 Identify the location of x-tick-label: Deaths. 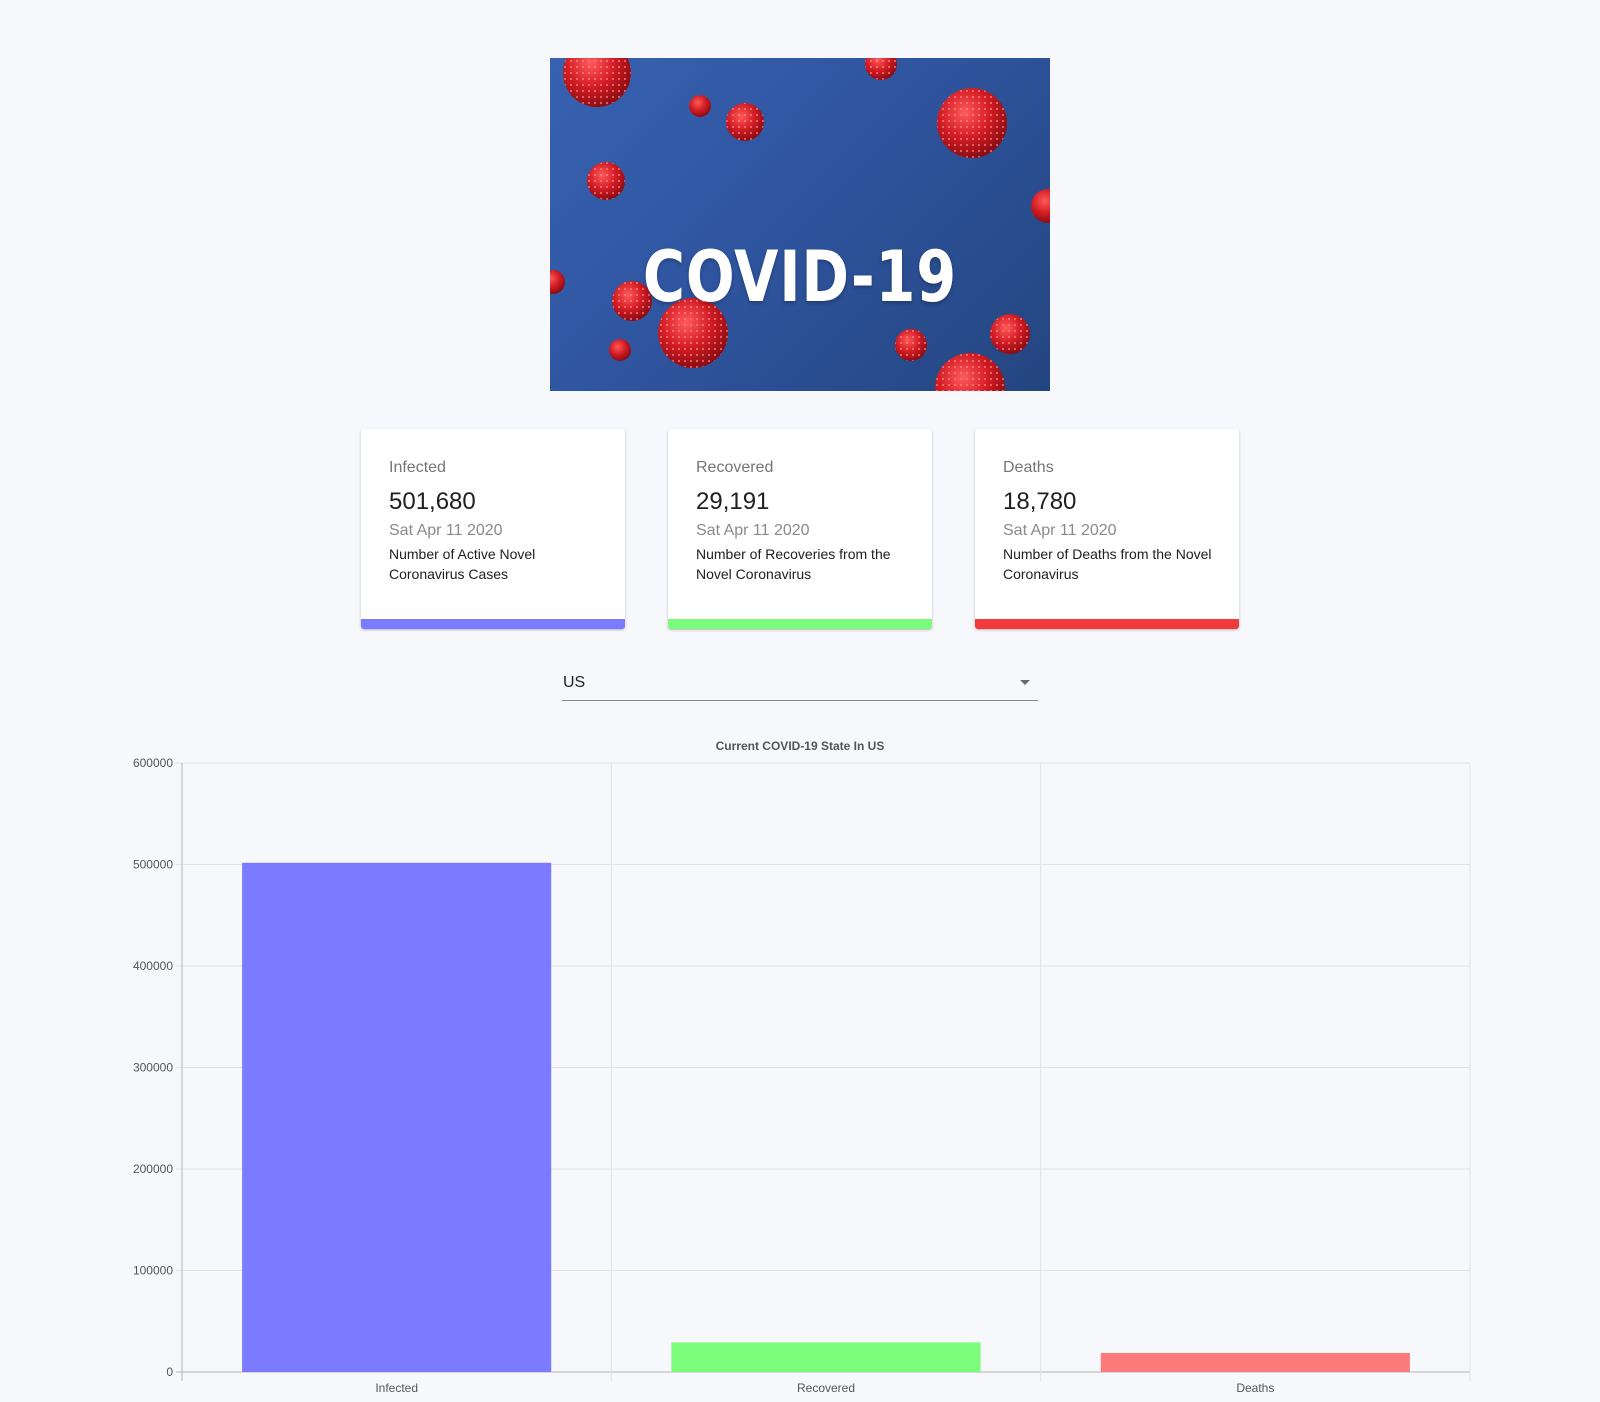
(1255, 1388).